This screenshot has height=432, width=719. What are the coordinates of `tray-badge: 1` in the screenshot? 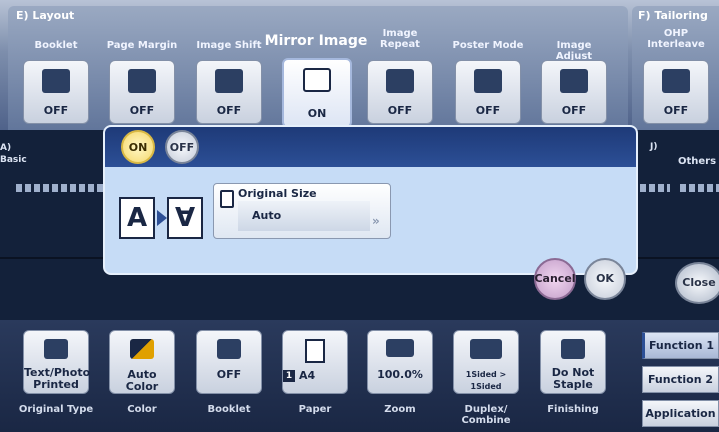 It's located at (289, 376).